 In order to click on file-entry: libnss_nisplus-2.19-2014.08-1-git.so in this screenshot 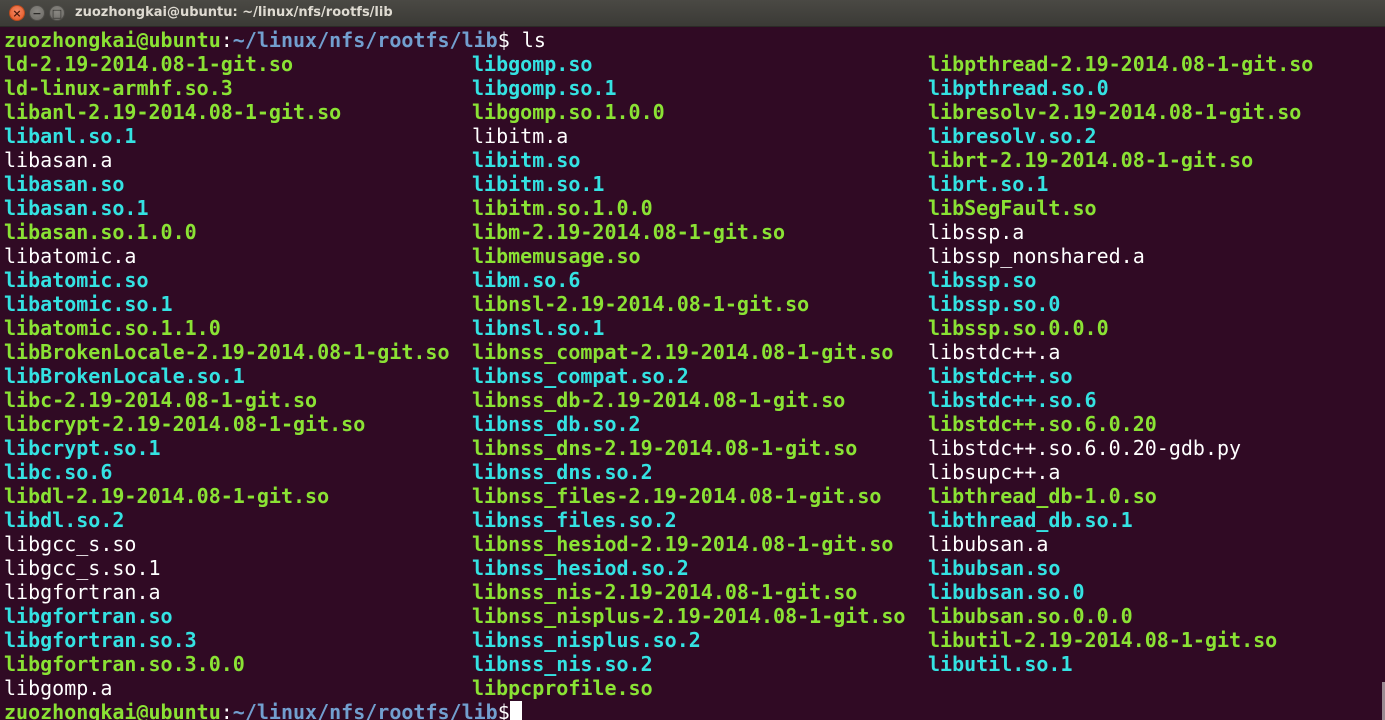, I will do `click(689, 616)`.